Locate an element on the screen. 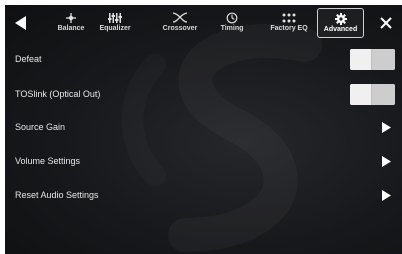  tab-equalizer-label: Equalizer is located at coordinates (115, 28).